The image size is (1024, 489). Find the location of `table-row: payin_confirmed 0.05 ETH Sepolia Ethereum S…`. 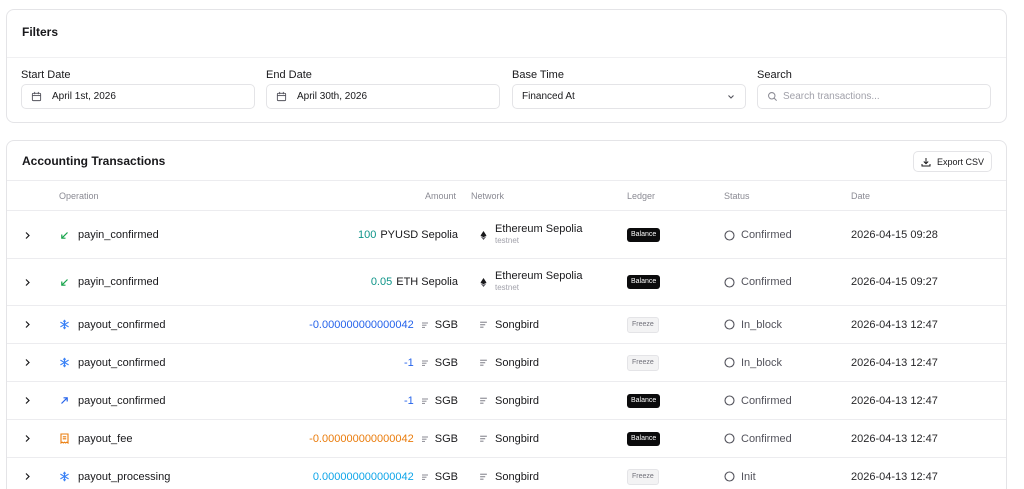

table-row: payin_confirmed 0.05 ETH Sepolia Ethereum S… is located at coordinates (506, 282).